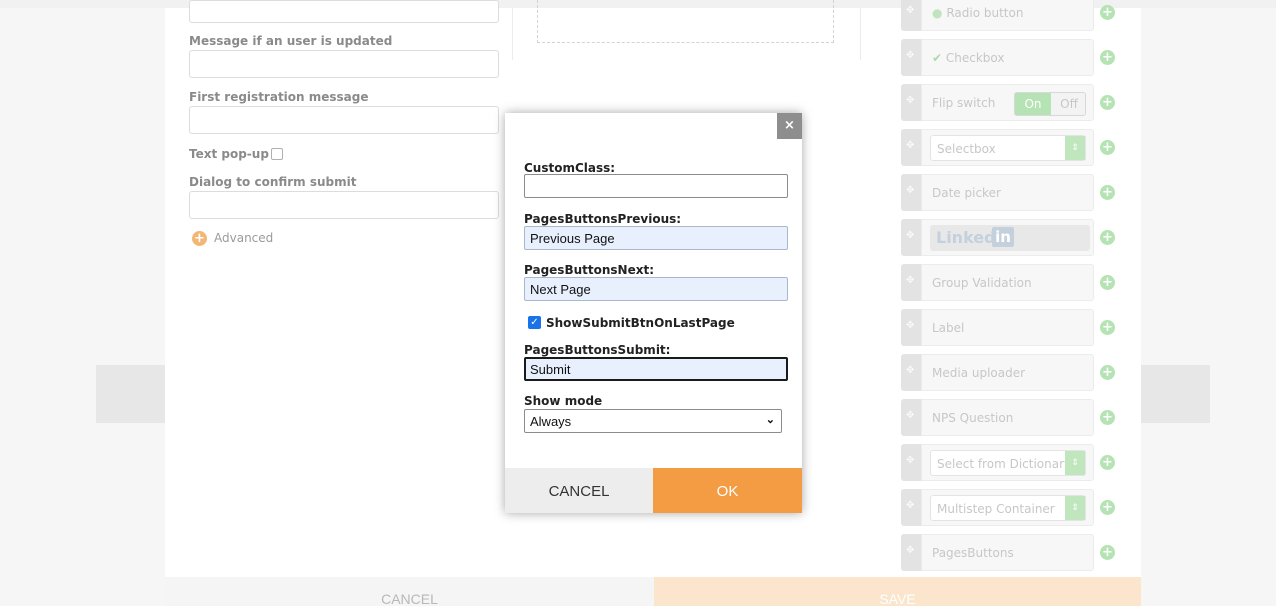 The width and height of the screenshot is (1276, 606). I want to click on column-divider-left, so click(512, 34).